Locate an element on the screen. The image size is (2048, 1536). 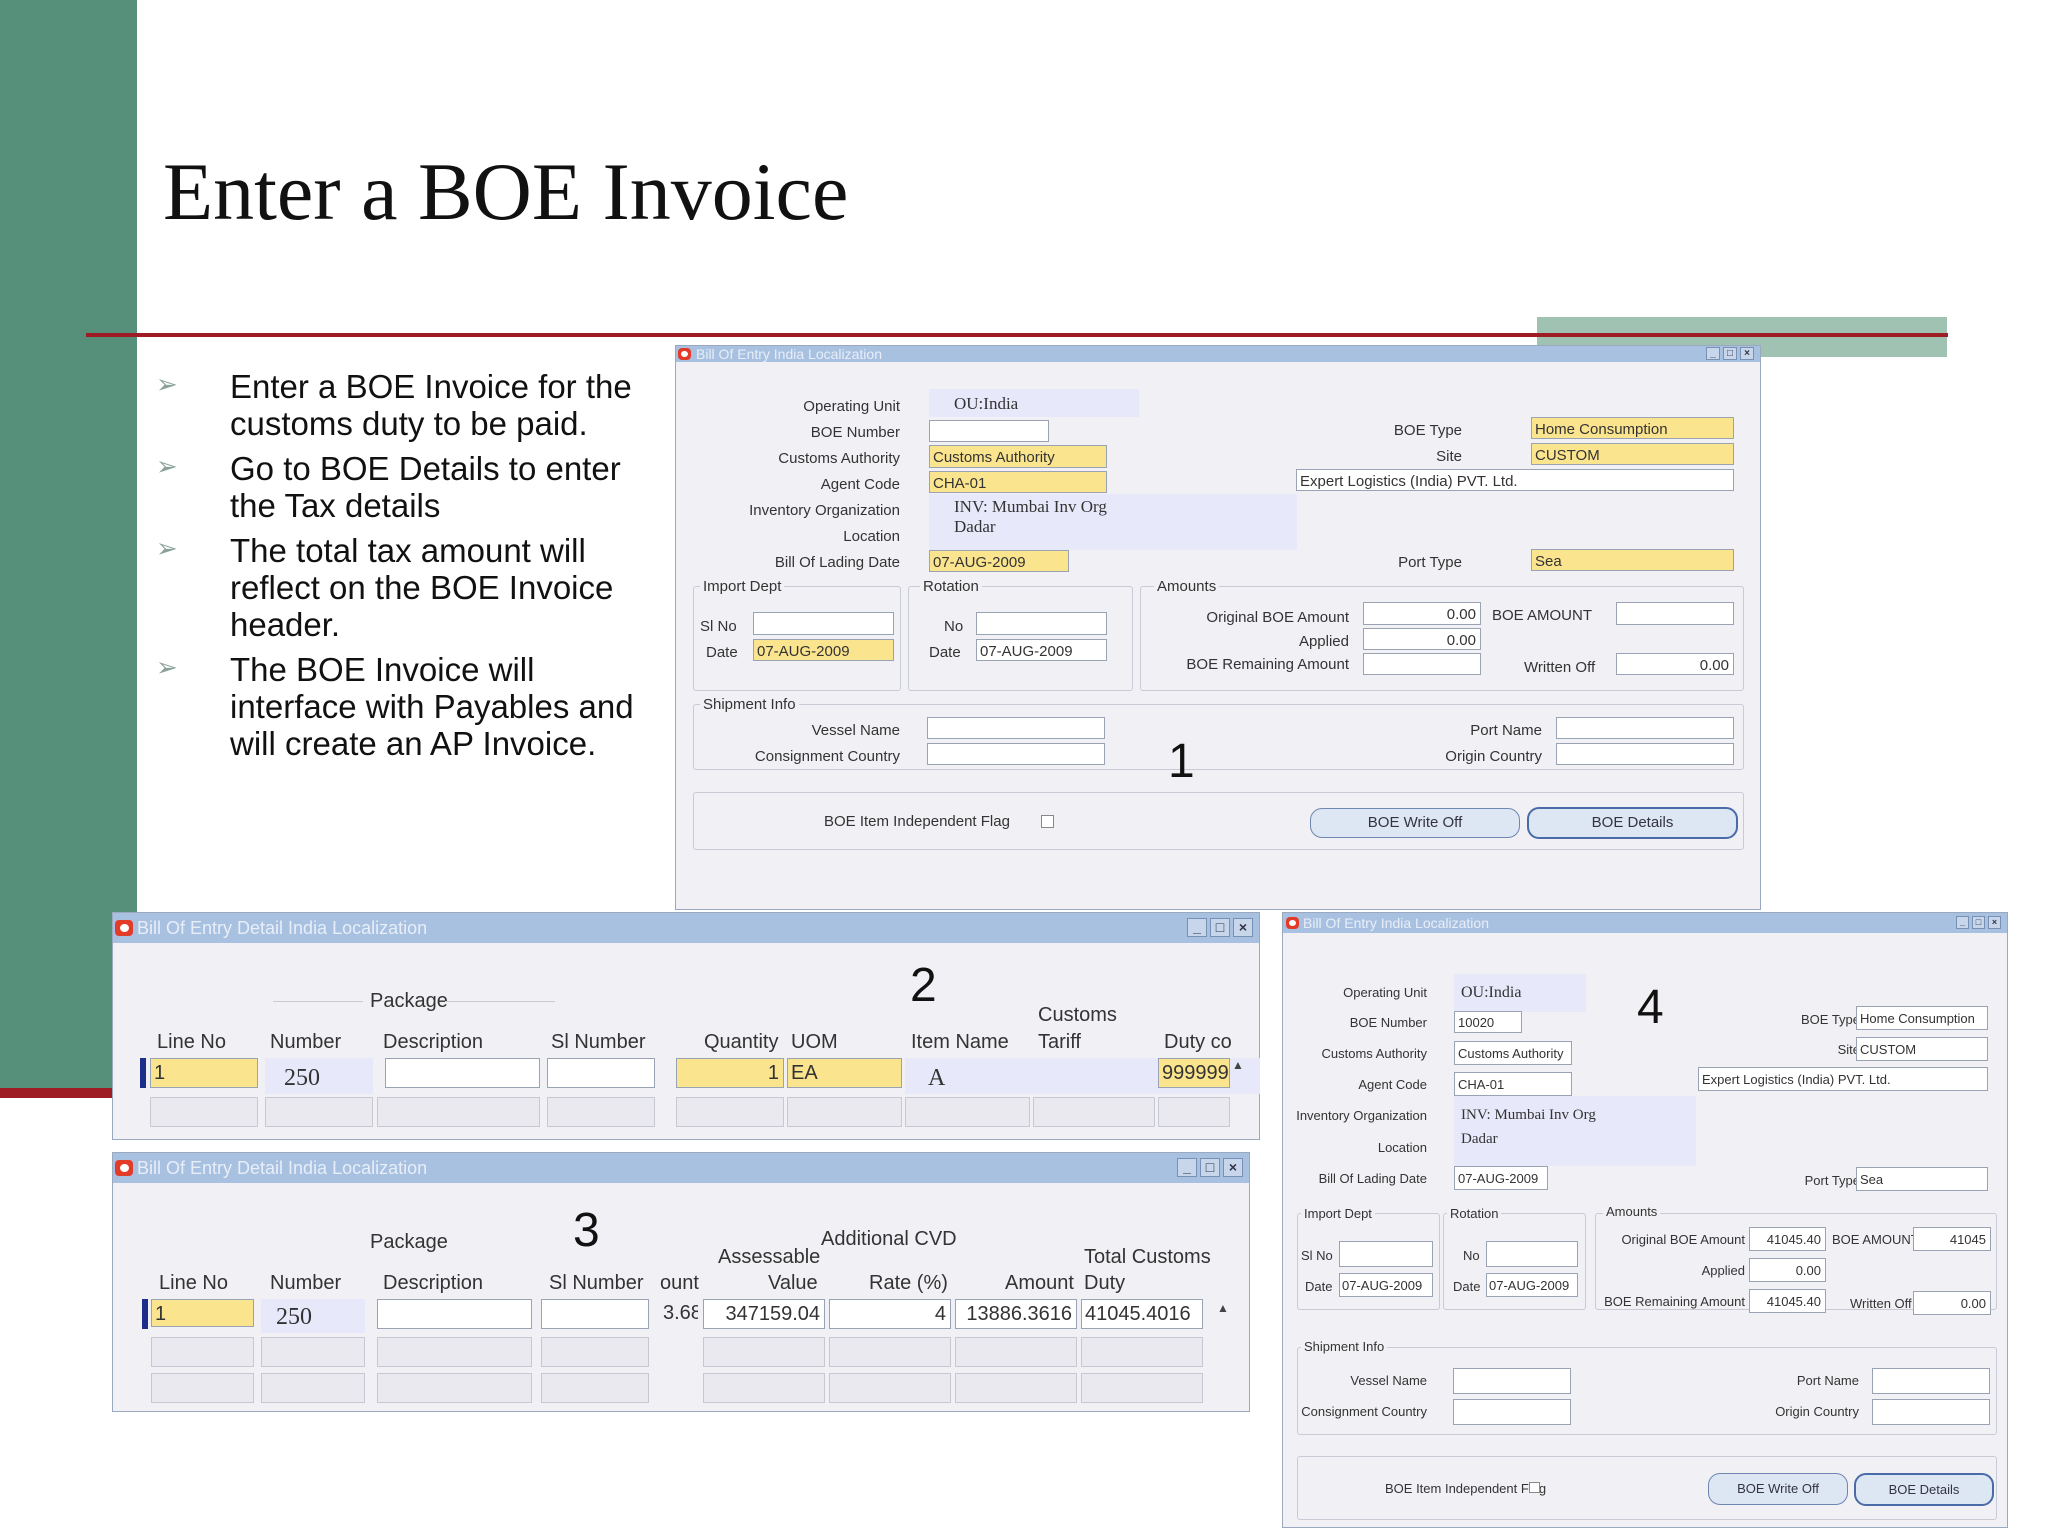
boe-number-field is located at coordinates (989, 431).